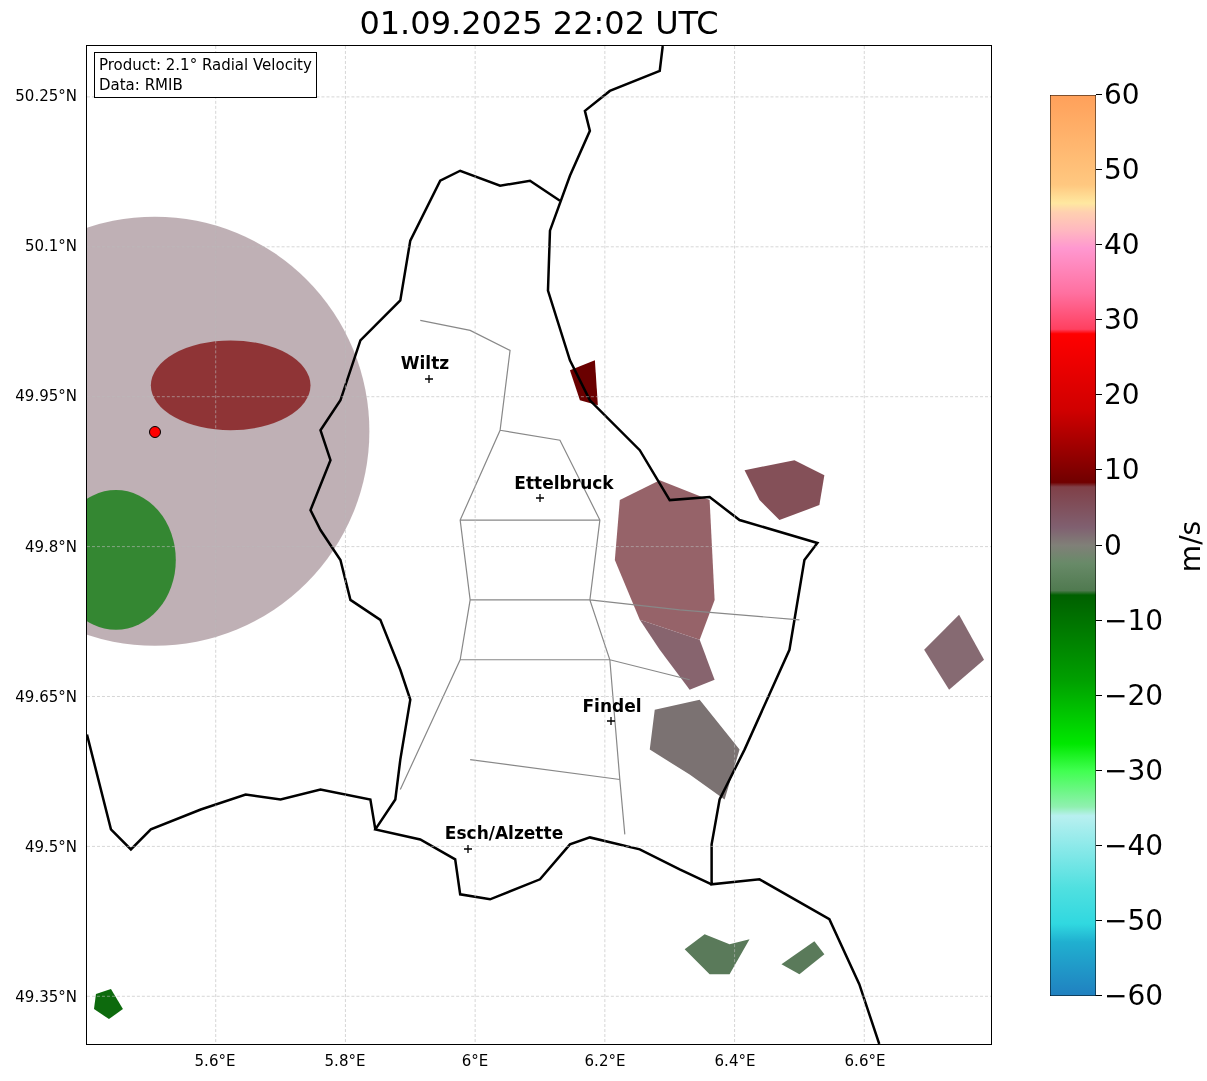 The width and height of the screenshot is (1207, 1081). What do you see at coordinates (1134, 920) in the screenshot?
I see `colorbar-tick-label: −50` at bounding box center [1134, 920].